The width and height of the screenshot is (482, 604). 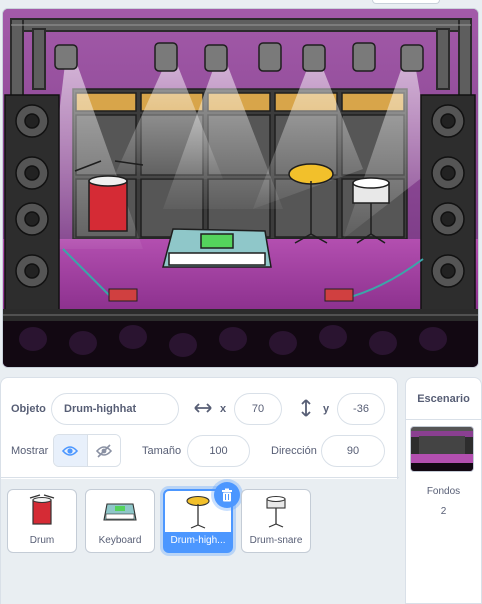 What do you see at coordinates (115, 409) in the screenshot?
I see `sprite-name-input: Drum-highhat` at bounding box center [115, 409].